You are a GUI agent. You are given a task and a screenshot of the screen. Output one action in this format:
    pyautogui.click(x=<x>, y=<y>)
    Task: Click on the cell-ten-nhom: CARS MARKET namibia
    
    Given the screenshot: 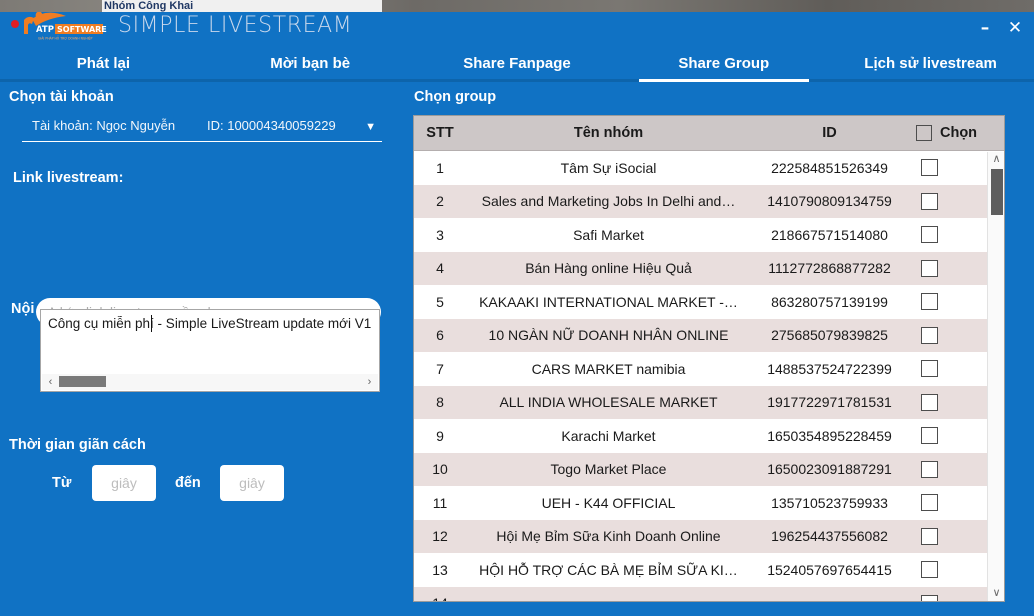 What is the action you would take?
    pyautogui.click(x=608, y=368)
    